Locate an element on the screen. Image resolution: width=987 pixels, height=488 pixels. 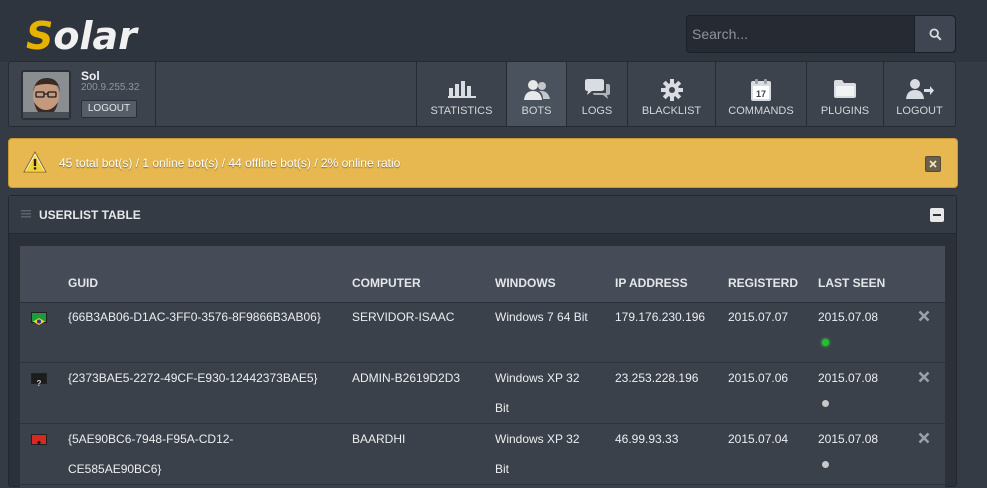
minus-icon is located at coordinates (937, 215).